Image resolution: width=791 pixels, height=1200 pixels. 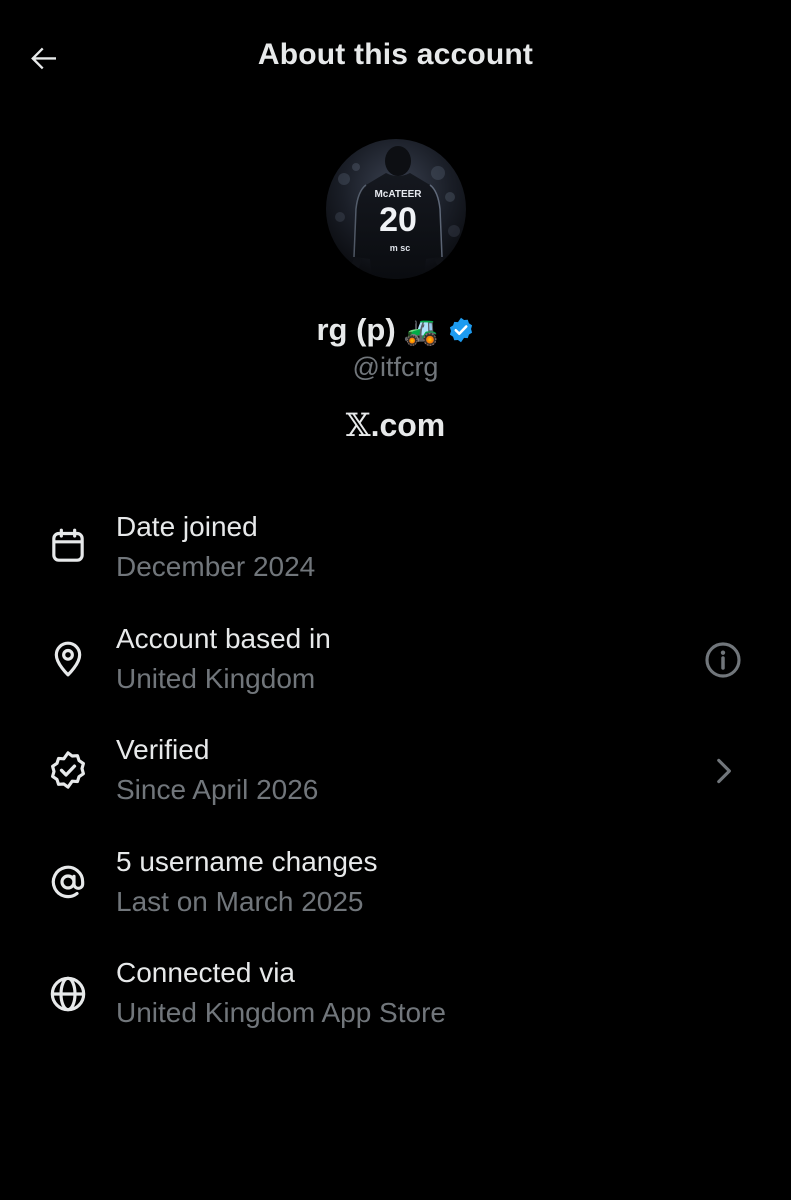 I want to click on username-handle: @itfcrg, so click(x=395, y=367).